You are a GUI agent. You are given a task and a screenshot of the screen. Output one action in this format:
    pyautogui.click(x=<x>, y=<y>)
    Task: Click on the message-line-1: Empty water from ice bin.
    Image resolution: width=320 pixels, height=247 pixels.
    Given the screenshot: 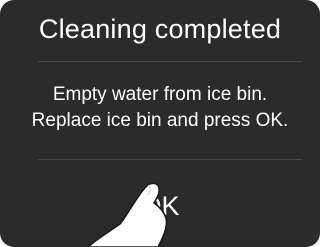 What is the action you would take?
    pyautogui.click(x=160, y=94)
    